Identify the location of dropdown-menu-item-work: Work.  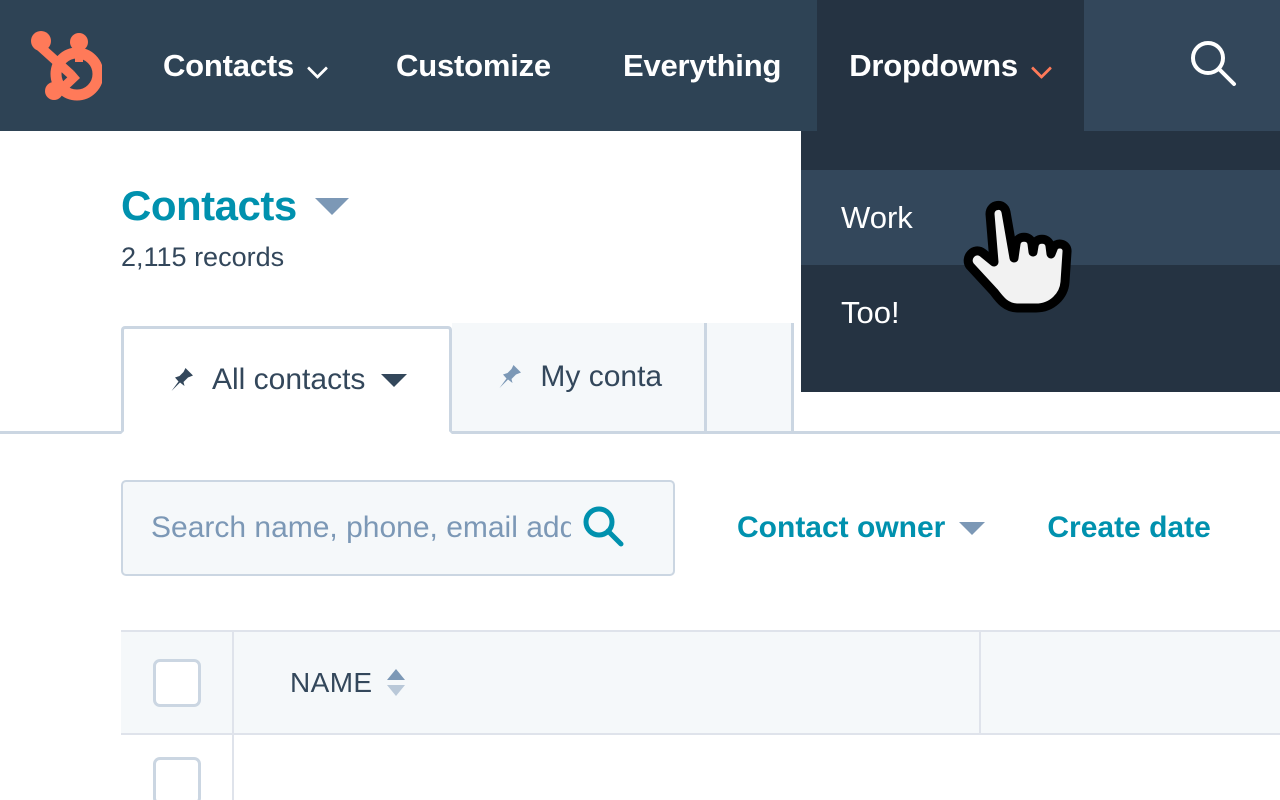
(1040, 217).